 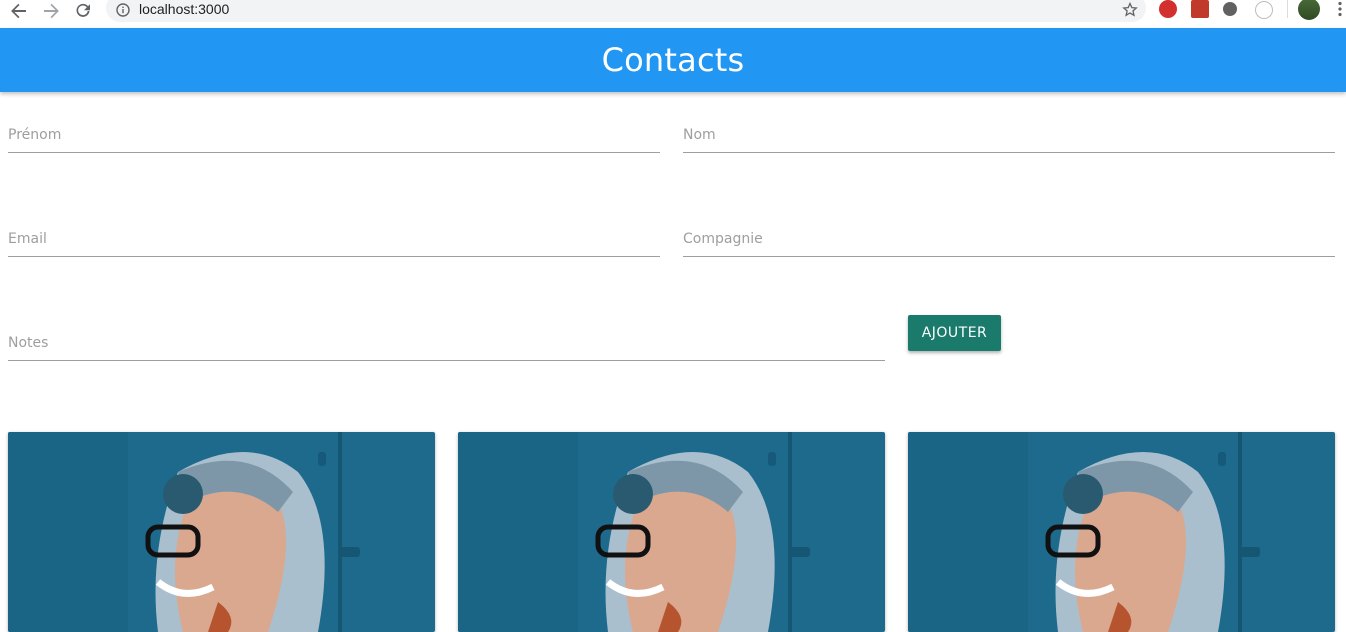 I want to click on arrow-left-icon, so click(x=18, y=11).